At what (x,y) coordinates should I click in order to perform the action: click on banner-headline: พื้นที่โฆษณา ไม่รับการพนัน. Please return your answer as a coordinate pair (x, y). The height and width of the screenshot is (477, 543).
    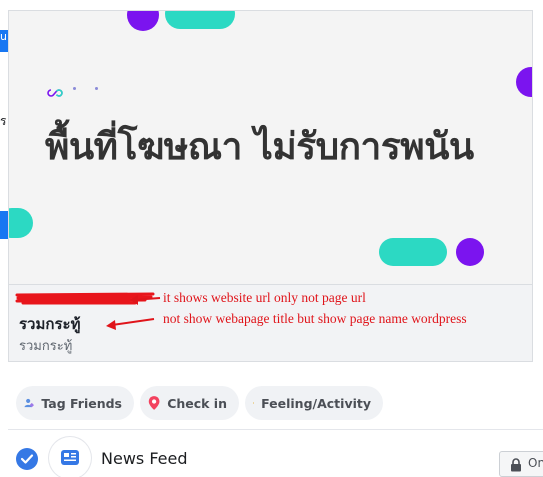
    Looking at the image, I should click on (259, 146).